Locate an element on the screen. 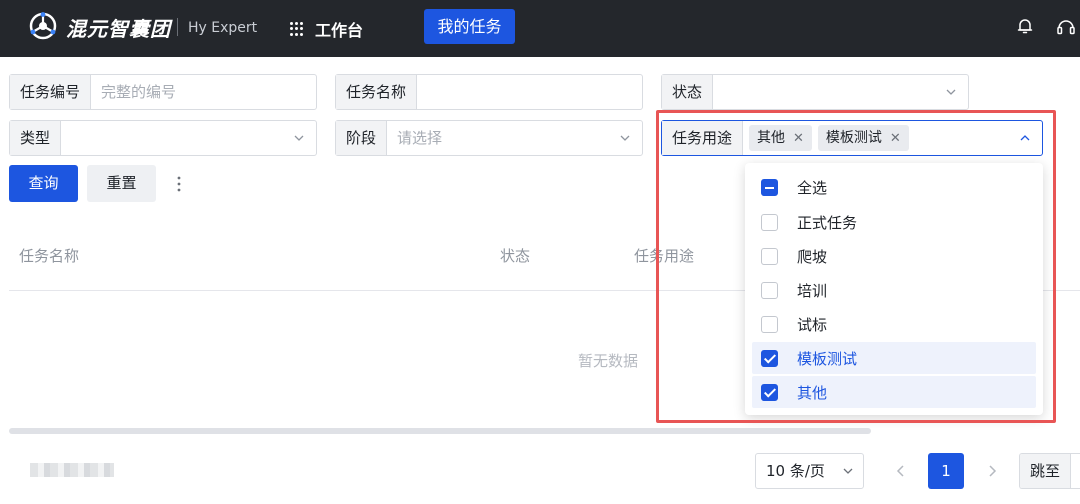 This screenshot has height=504, width=1080. brand-subtitle: Hy Expert is located at coordinates (223, 28).